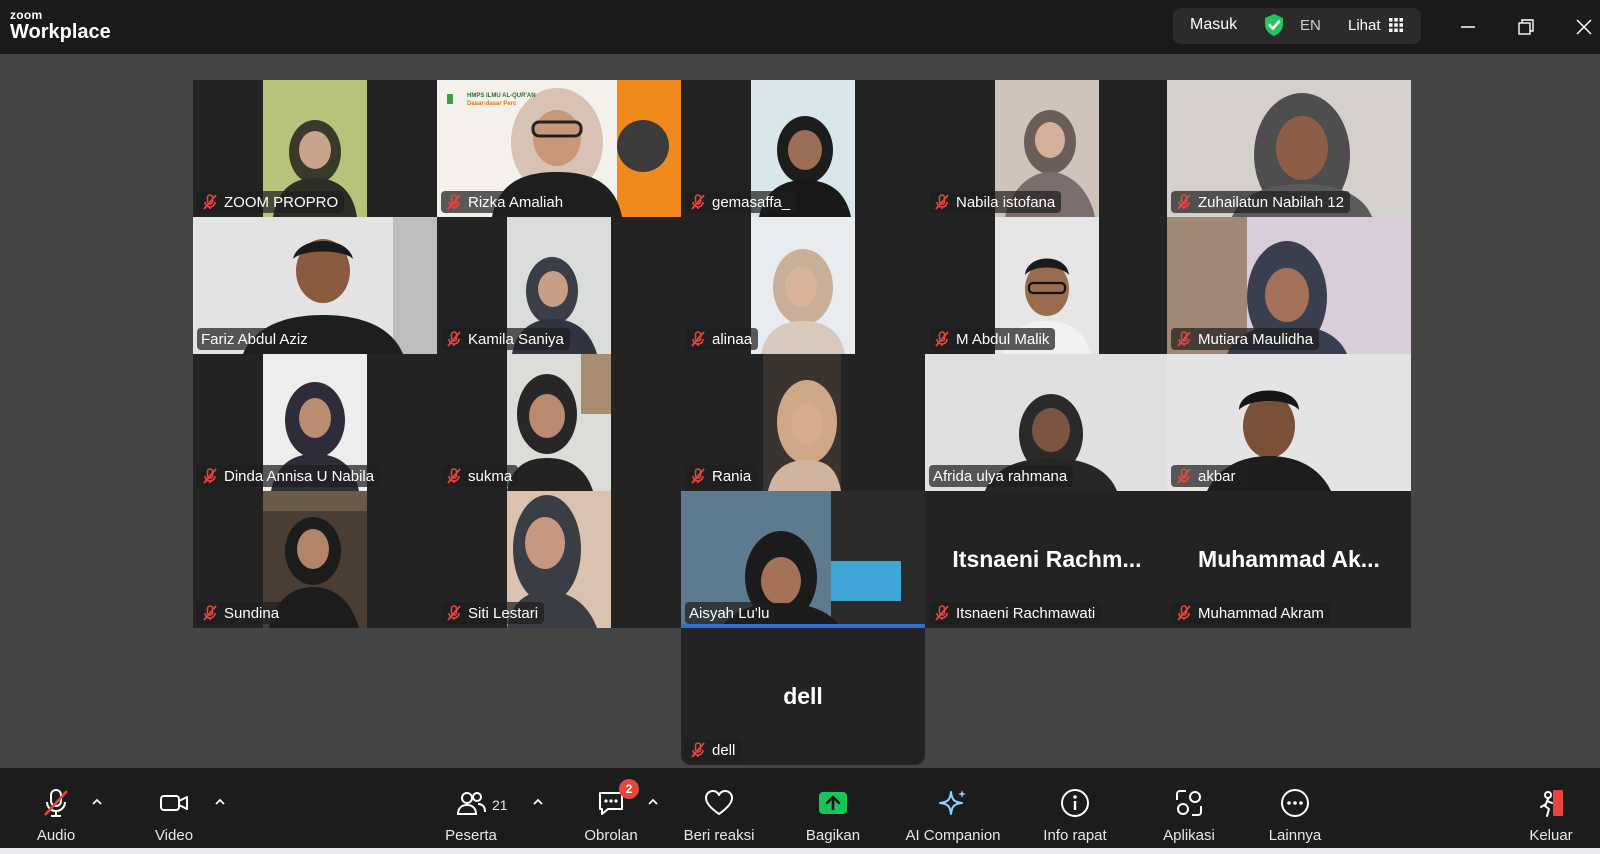  What do you see at coordinates (315, 559) in the screenshot?
I see `participant-tile: Sundina` at bounding box center [315, 559].